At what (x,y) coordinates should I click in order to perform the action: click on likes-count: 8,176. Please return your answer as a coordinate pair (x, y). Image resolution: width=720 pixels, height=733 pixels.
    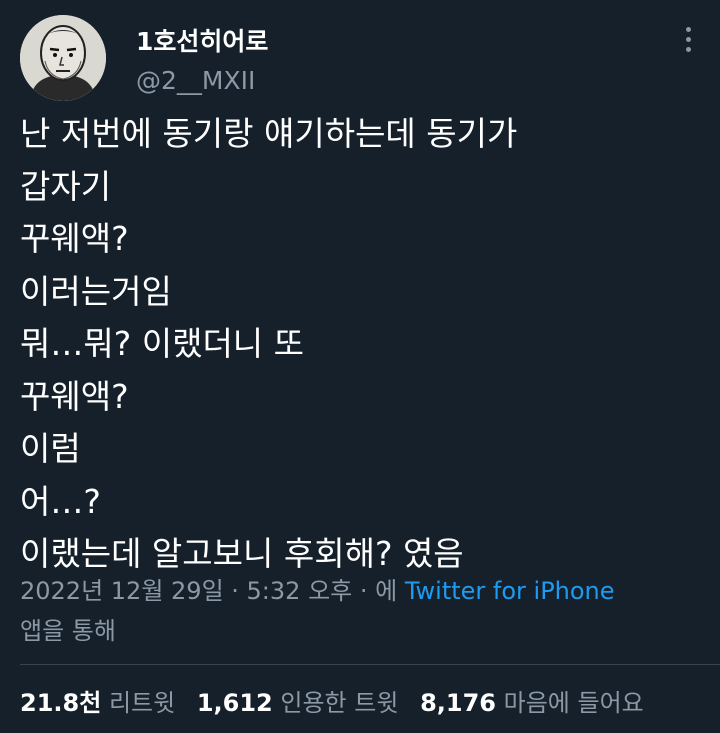
    Looking at the image, I should click on (458, 703).